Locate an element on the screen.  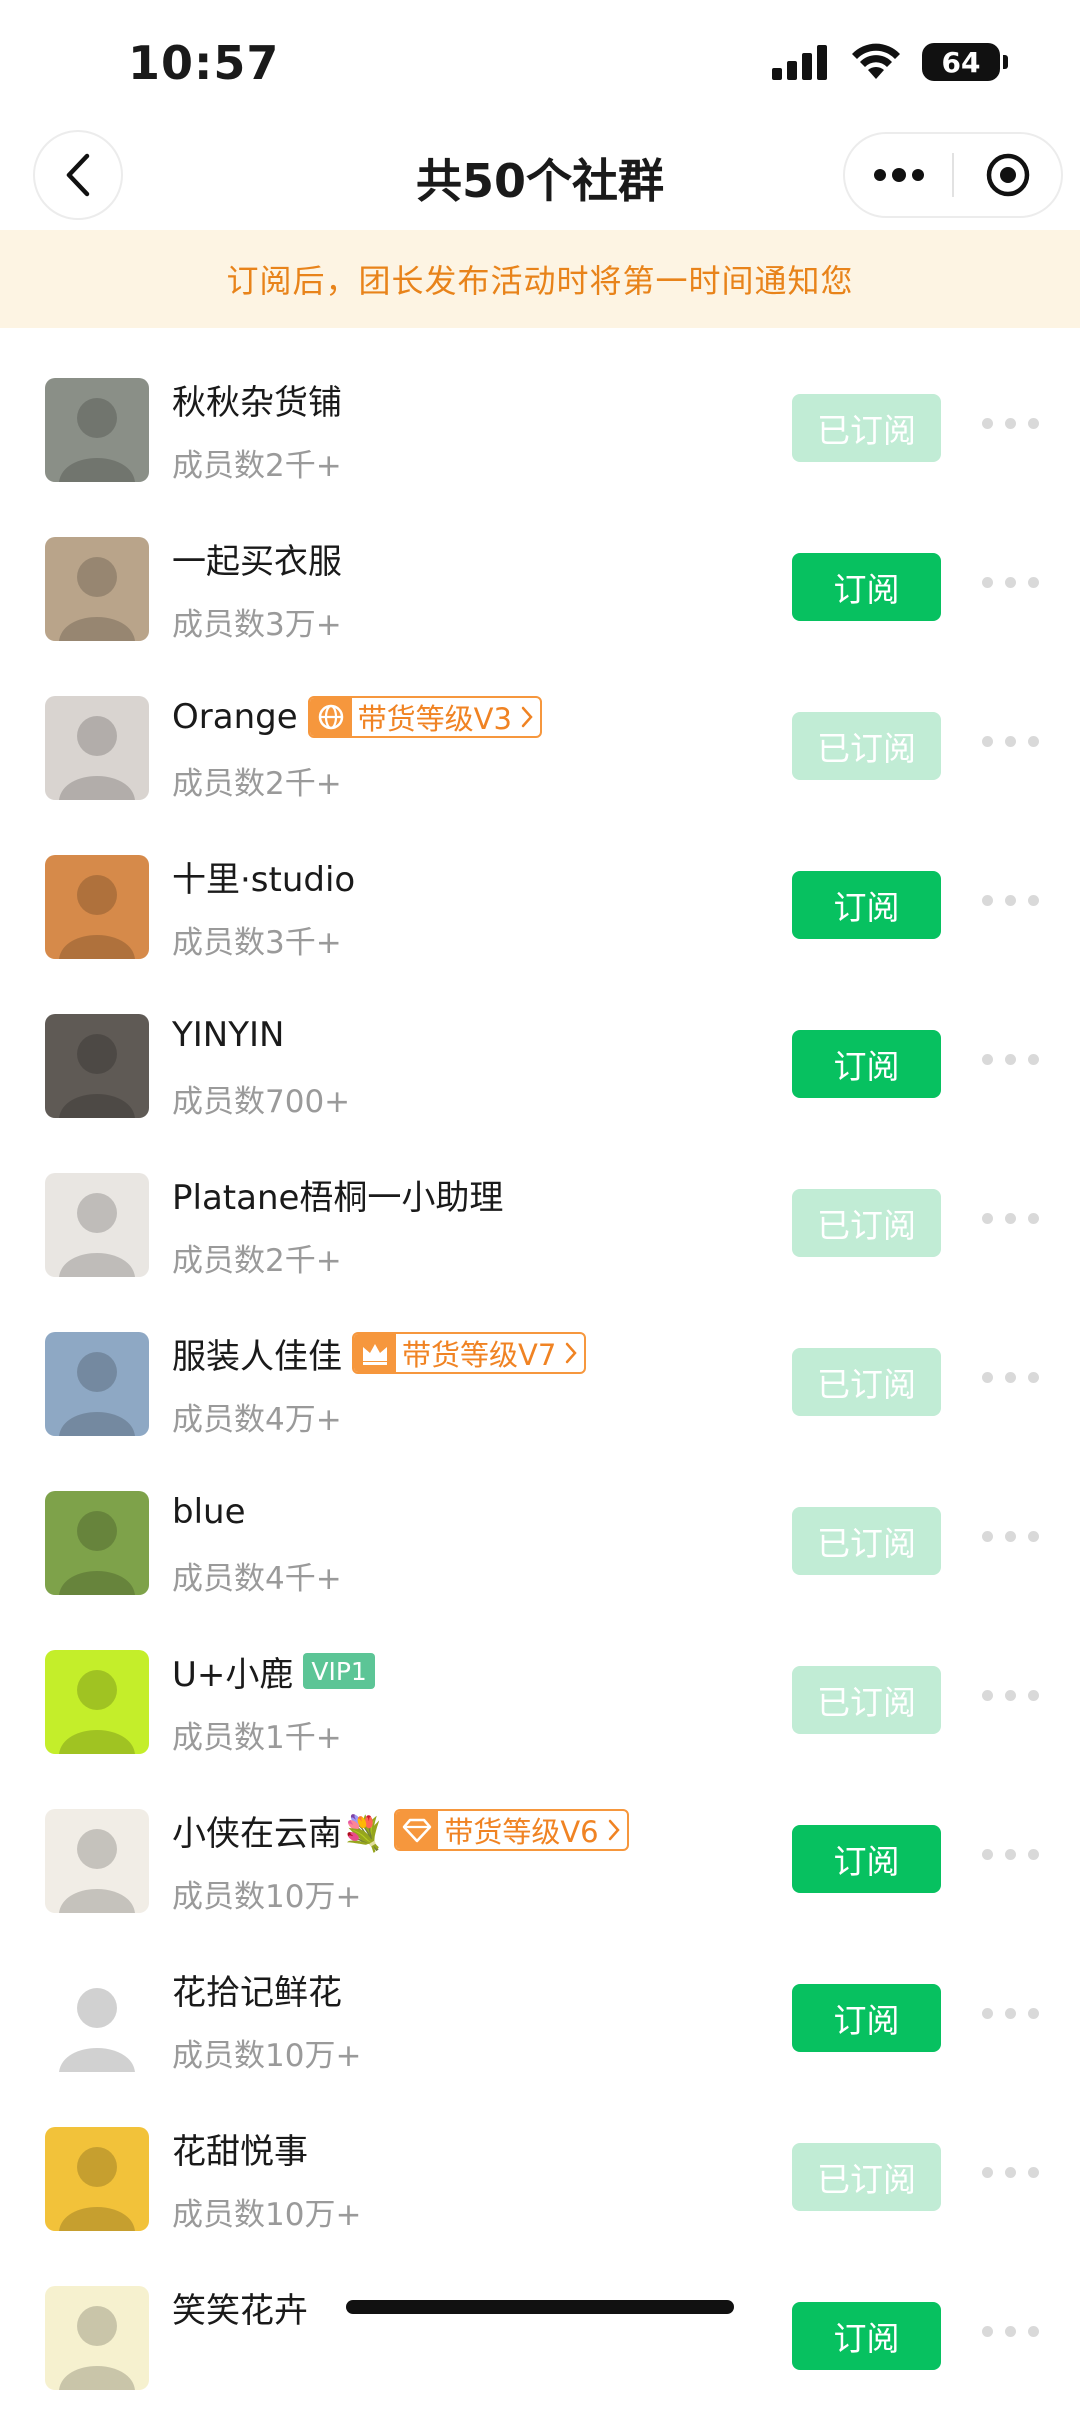
target-icon is located at coordinates (1007, 175).